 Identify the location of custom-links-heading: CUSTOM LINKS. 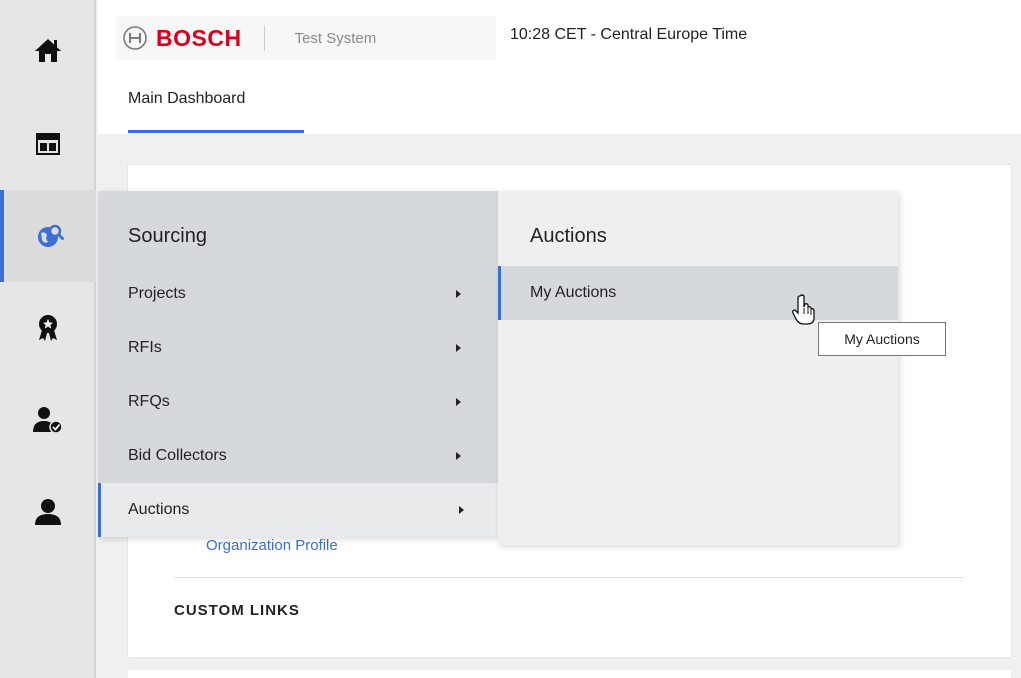
(237, 610).